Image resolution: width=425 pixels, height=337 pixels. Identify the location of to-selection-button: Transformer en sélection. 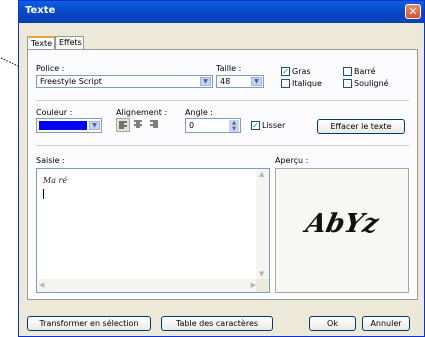
(89, 323).